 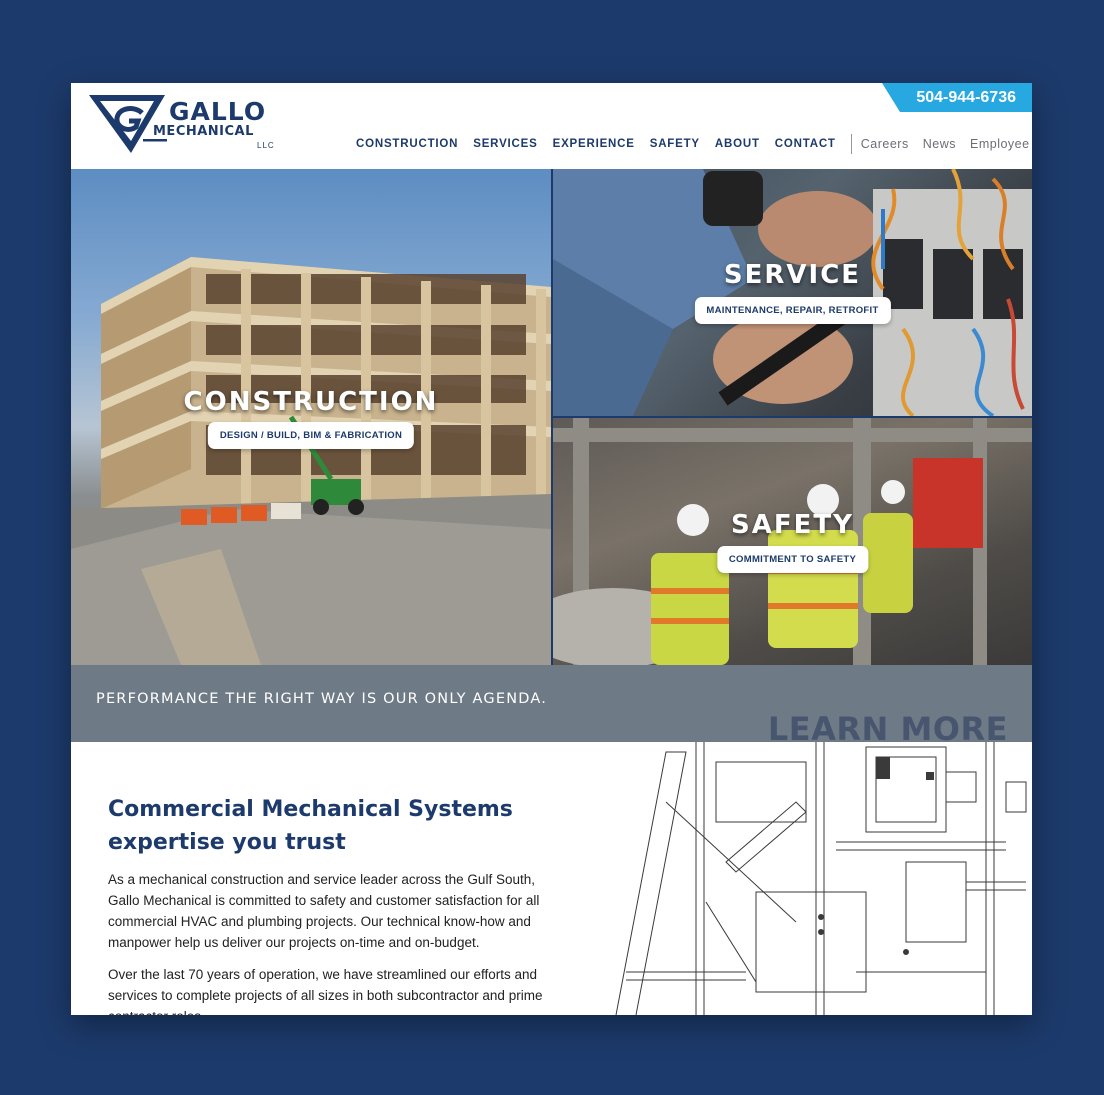 I want to click on safety-panel: SAFETY COMMITMENT TO SAFETY, so click(x=792, y=541).